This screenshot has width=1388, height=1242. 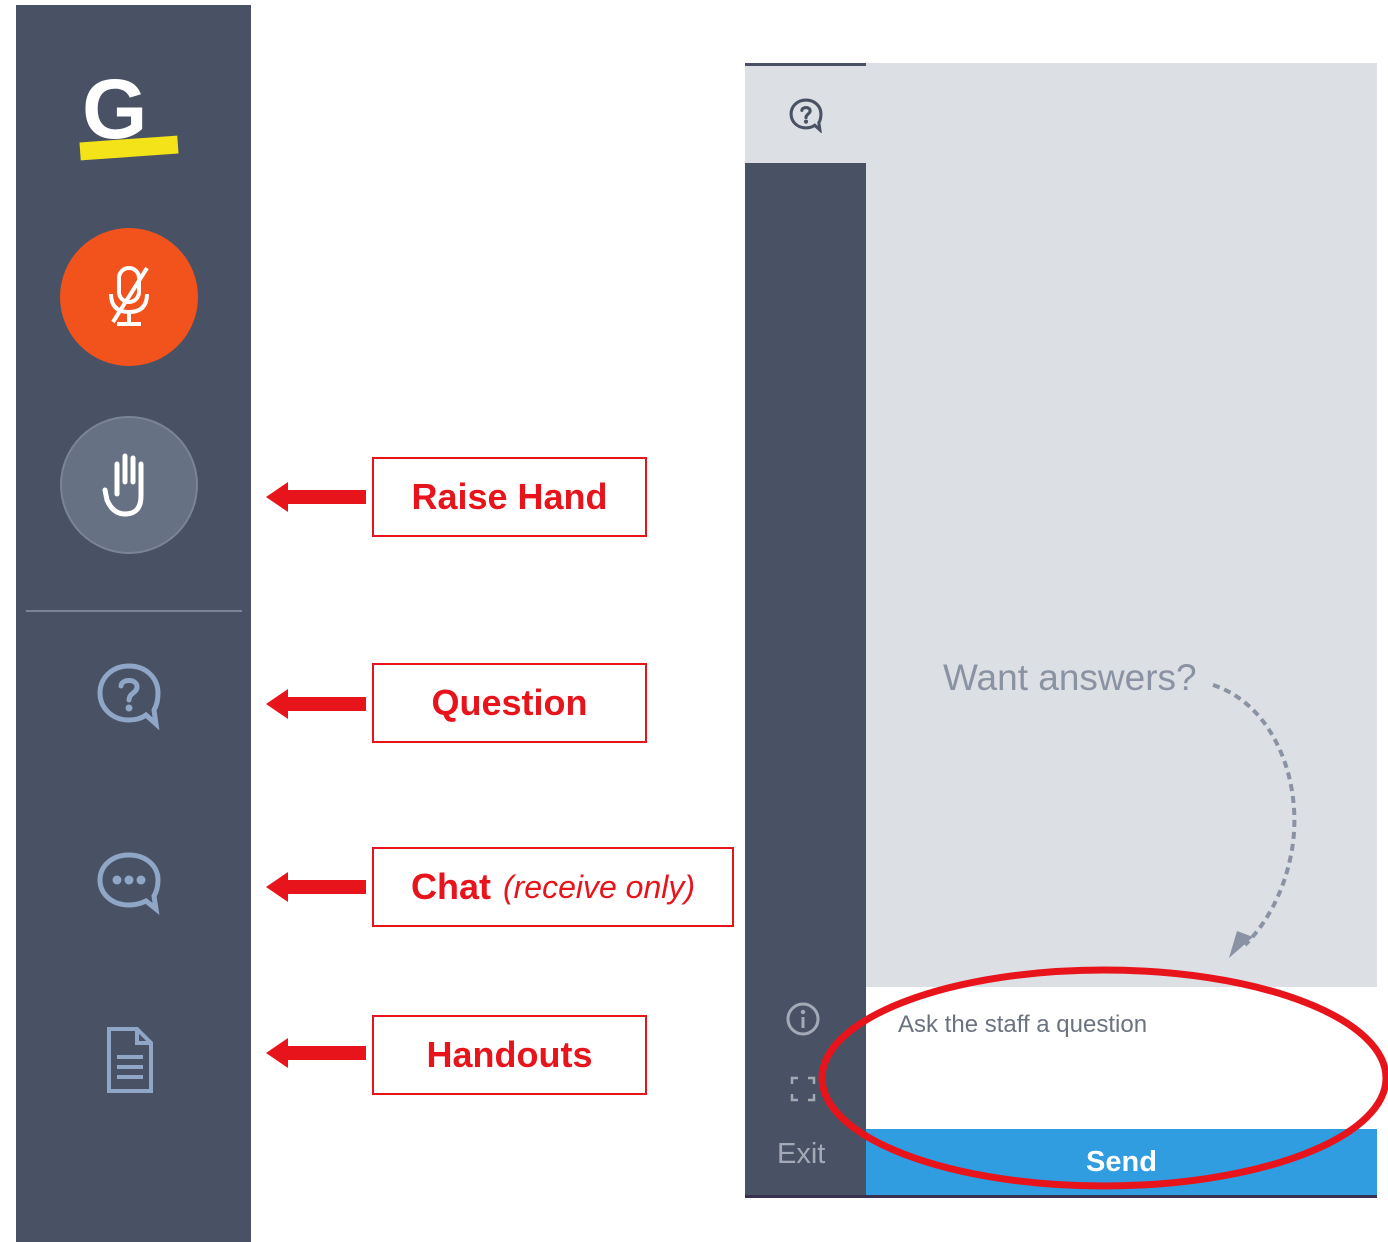 What do you see at coordinates (1061, 1196) in the screenshot?
I see `panel-bottom-border` at bounding box center [1061, 1196].